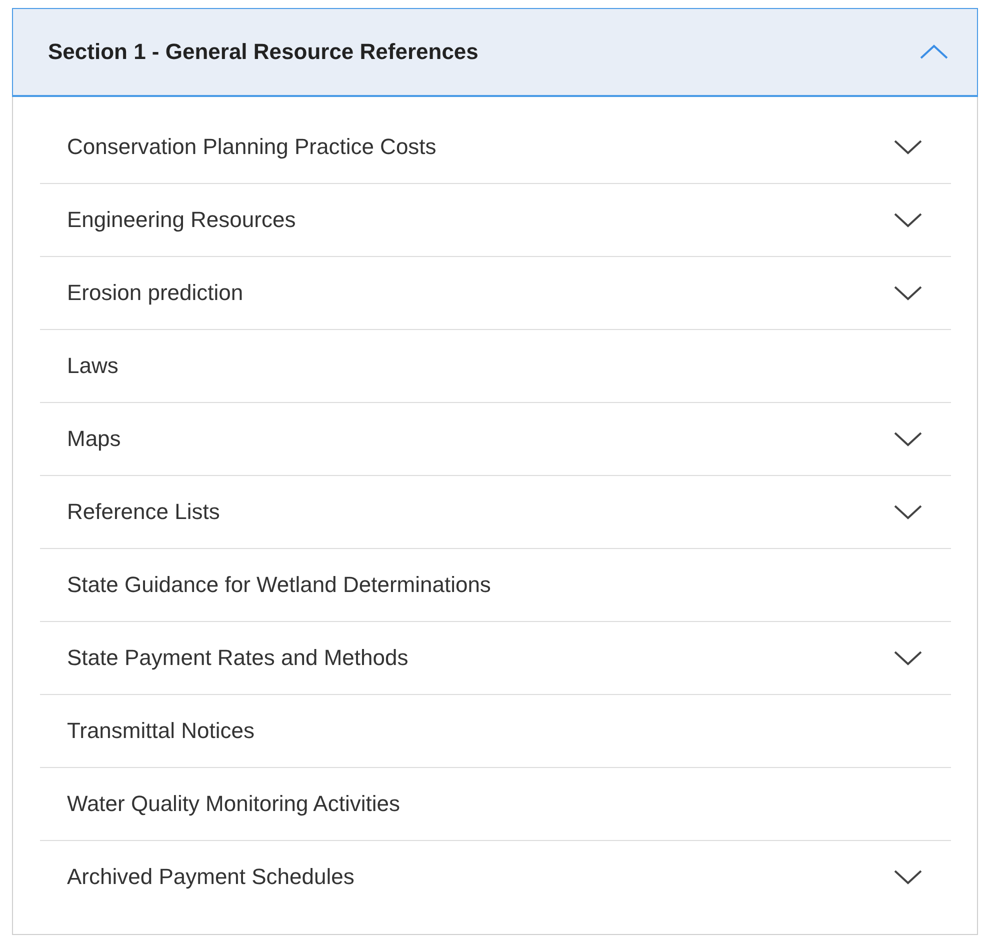 The image size is (983, 945). Describe the element at coordinates (495, 293) in the screenshot. I see `list-item: Erosion prediction` at that location.